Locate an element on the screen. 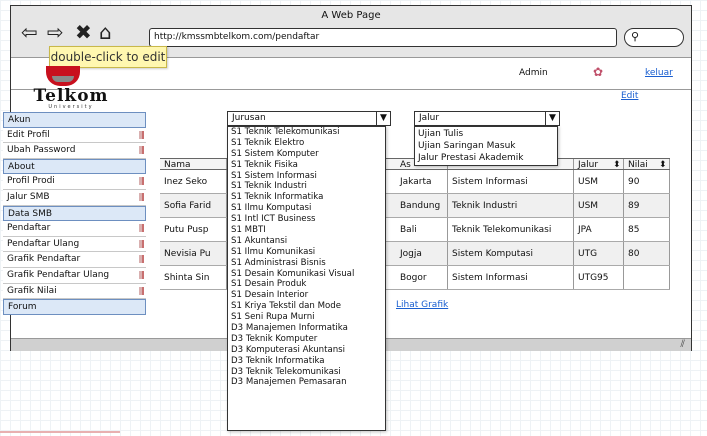  sidebar-item-label: Edit Profil is located at coordinates (28, 134).